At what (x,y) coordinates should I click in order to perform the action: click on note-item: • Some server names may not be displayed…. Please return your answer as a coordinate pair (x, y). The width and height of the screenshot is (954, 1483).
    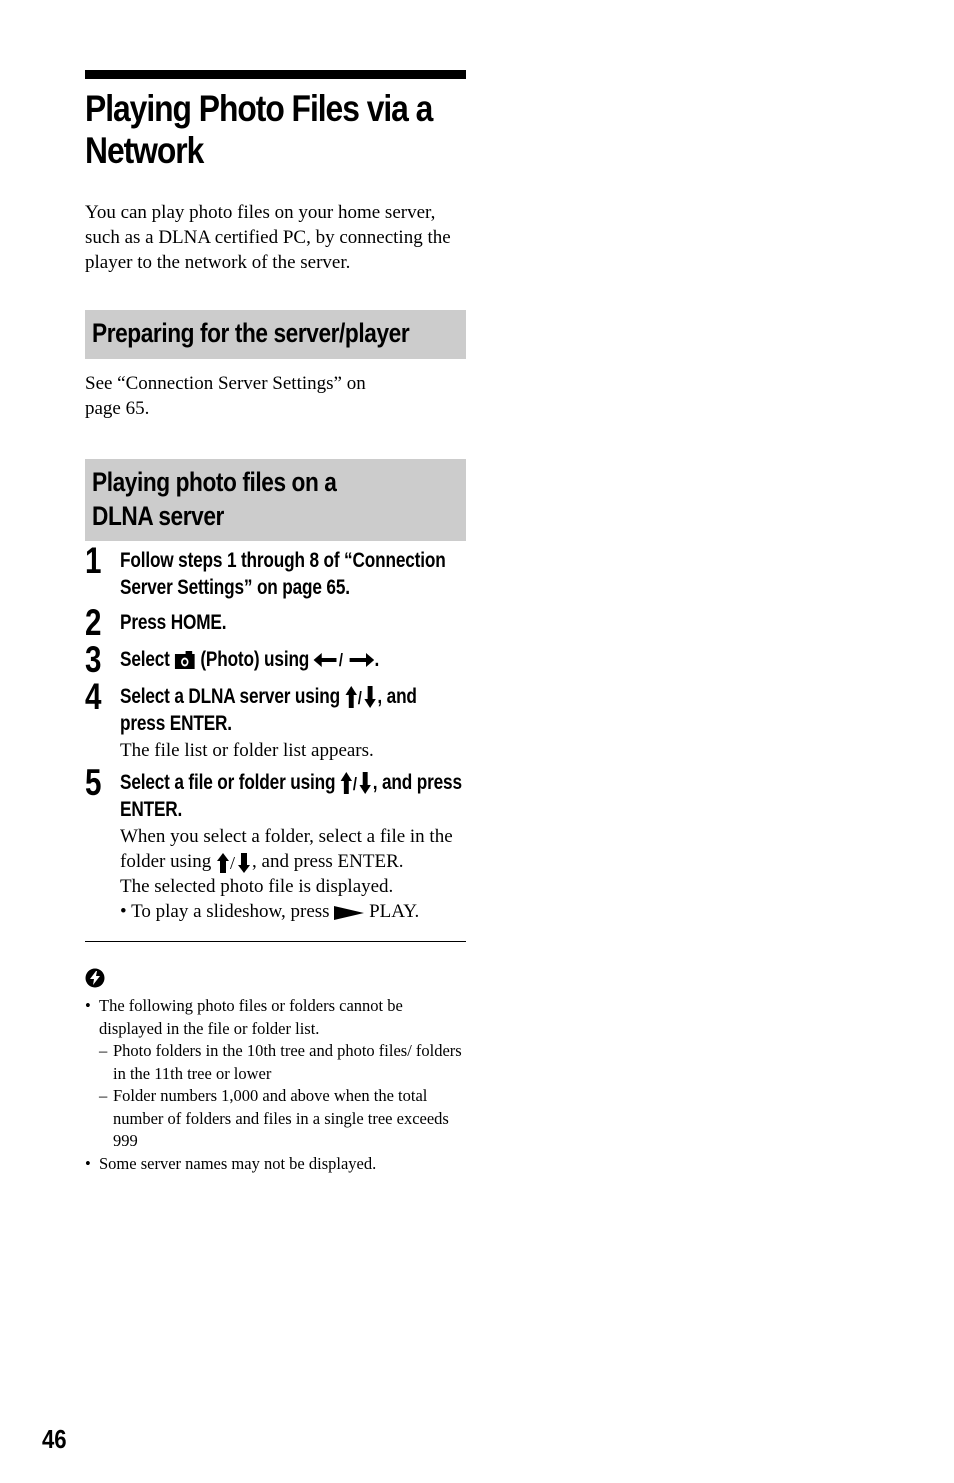
    Looking at the image, I should click on (231, 1163).